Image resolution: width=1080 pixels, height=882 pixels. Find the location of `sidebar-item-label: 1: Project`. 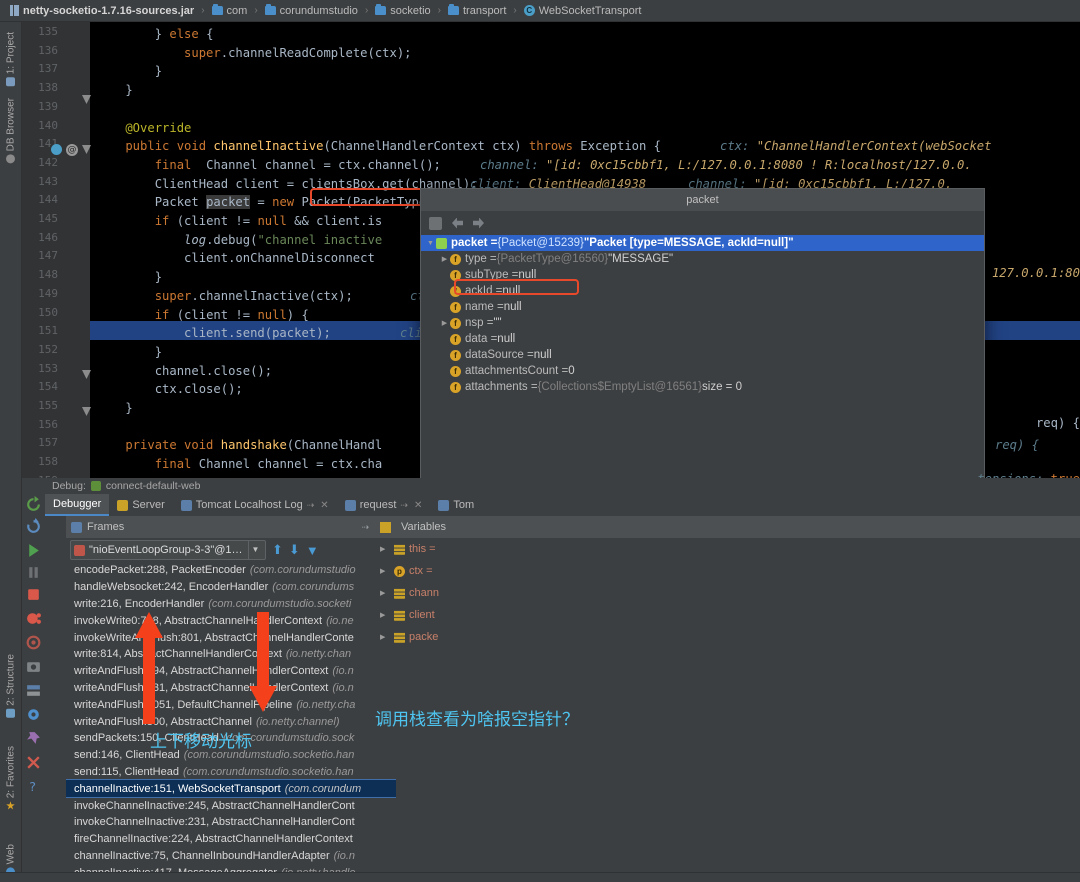

sidebar-item-label: 1: Project is located at coordinates (11, 53).